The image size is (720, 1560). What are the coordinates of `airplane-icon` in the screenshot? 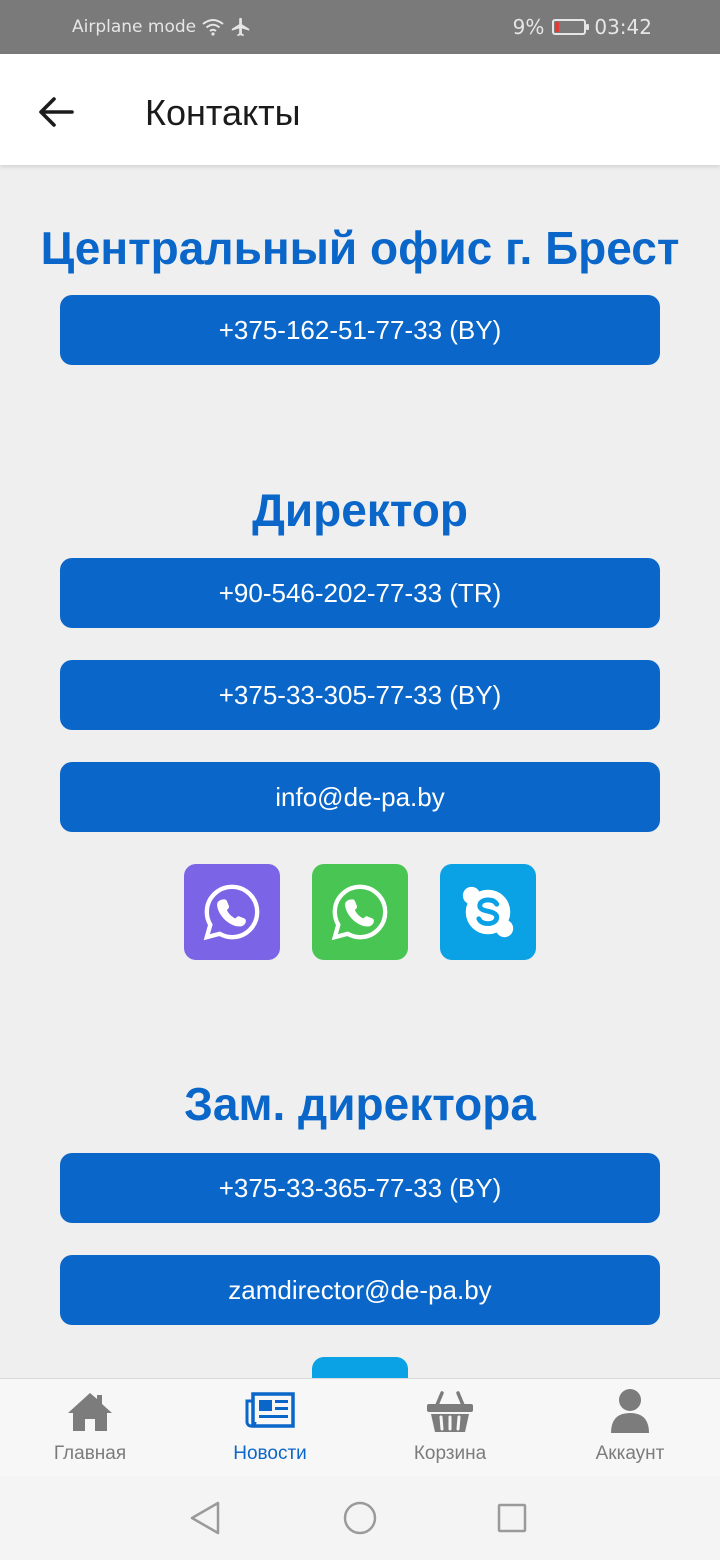 It's located at (240, 27).